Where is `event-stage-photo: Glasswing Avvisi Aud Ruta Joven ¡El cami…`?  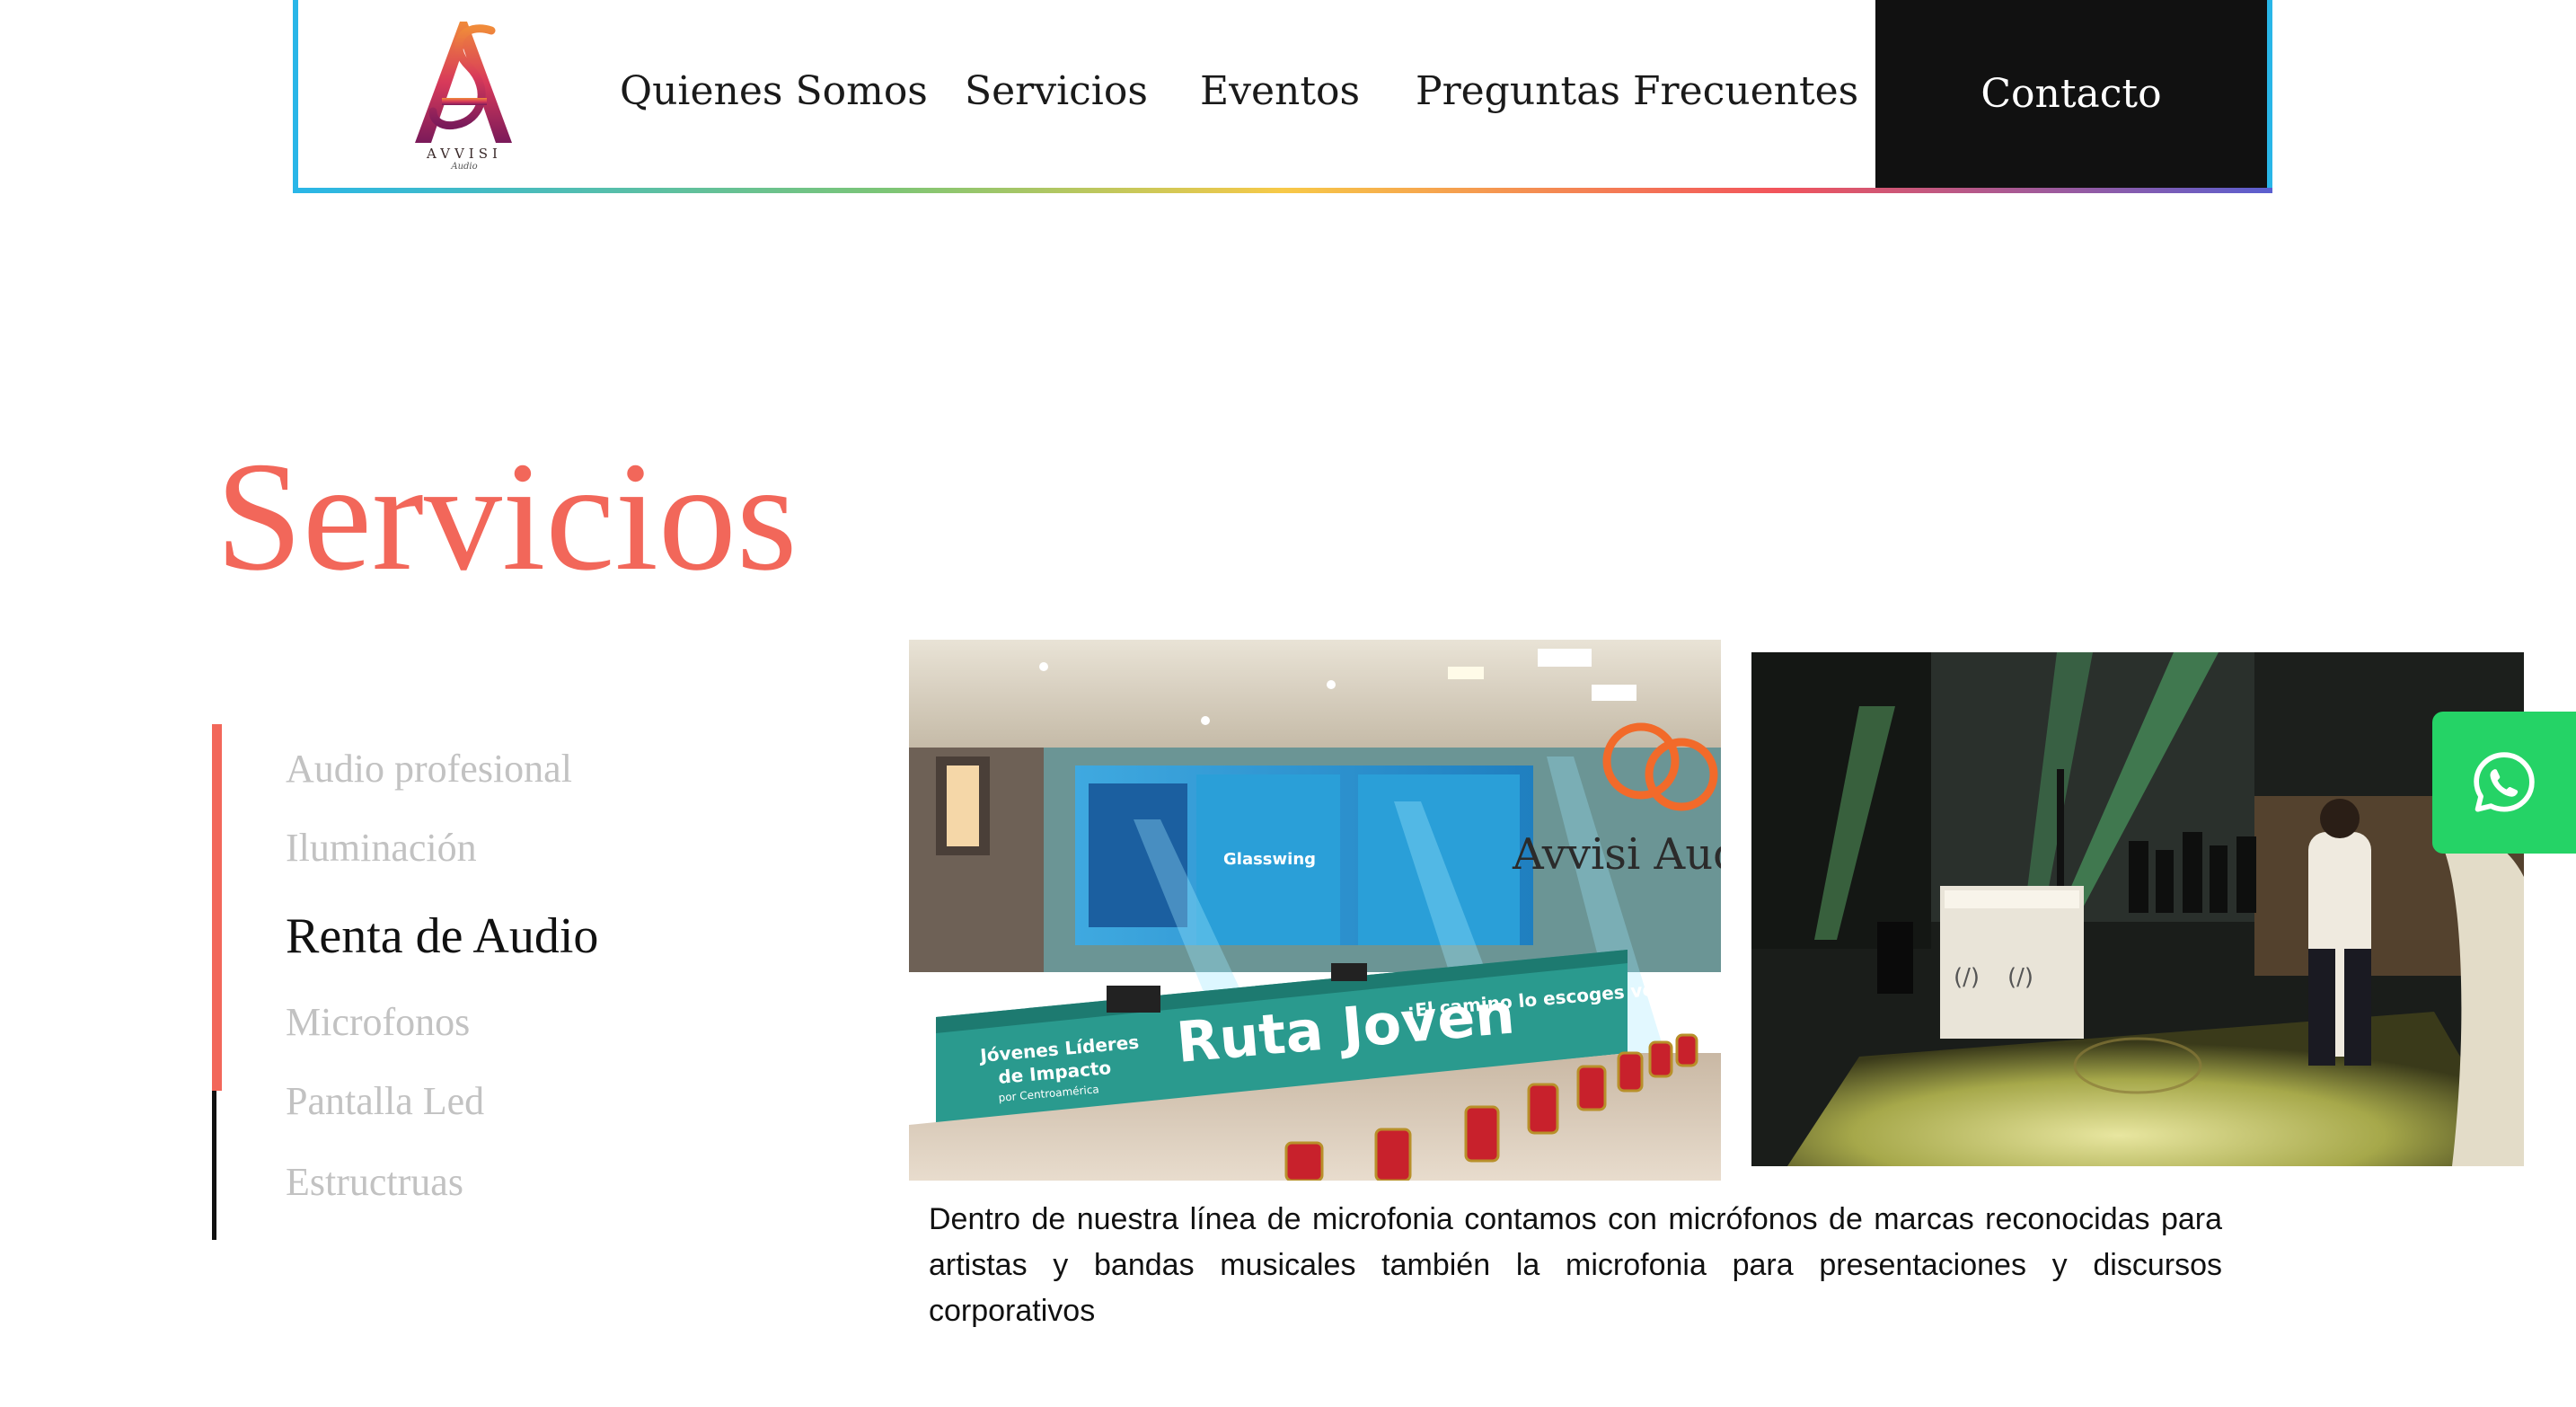 event-stage-photo: Glasswing Avvisi Aud Ruta Joven ¡El cami… is located at coordinates (1315, 911).